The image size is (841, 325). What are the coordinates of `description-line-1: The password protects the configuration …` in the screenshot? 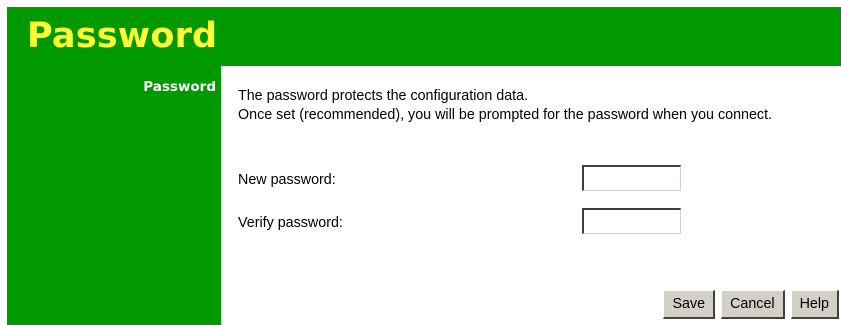 It's located at (383, 96).